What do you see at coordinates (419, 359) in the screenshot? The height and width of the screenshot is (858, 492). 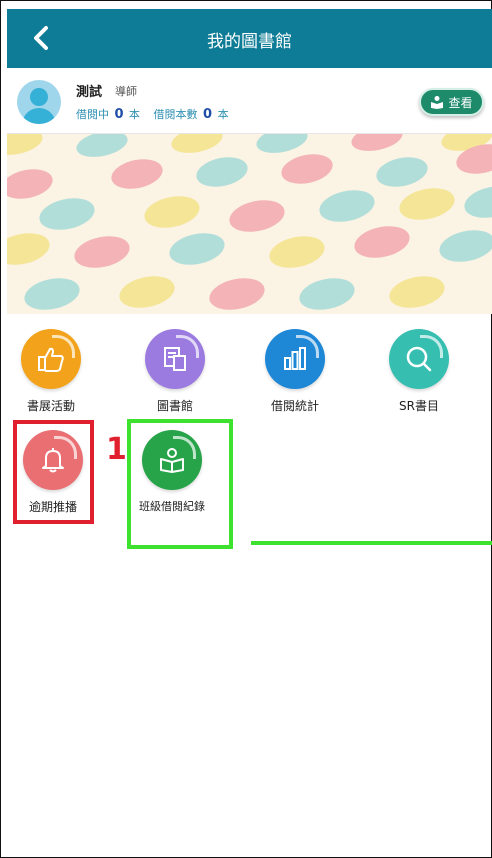 I see `search-icon` at bounding box center [419, 359].